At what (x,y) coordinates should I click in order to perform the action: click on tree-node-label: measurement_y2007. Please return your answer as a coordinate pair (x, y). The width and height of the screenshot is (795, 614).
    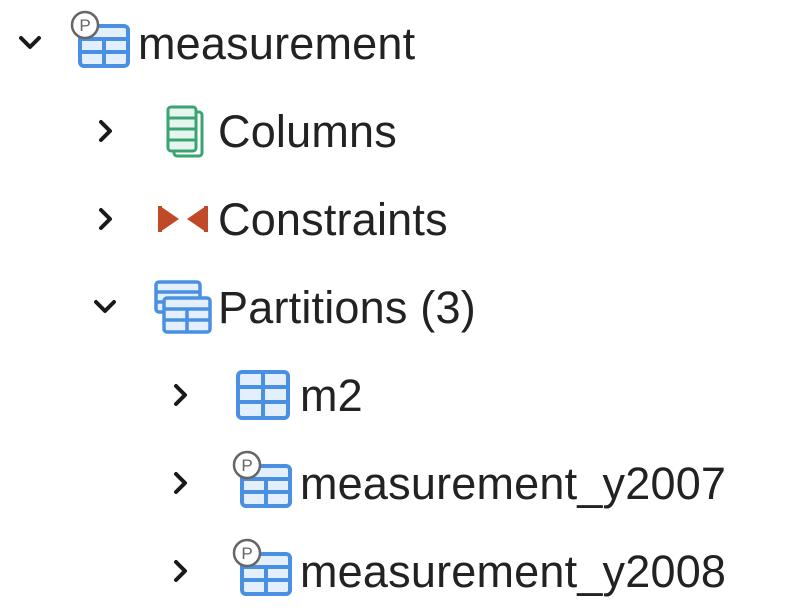
    Looking at the image, I should click on (513, 483).